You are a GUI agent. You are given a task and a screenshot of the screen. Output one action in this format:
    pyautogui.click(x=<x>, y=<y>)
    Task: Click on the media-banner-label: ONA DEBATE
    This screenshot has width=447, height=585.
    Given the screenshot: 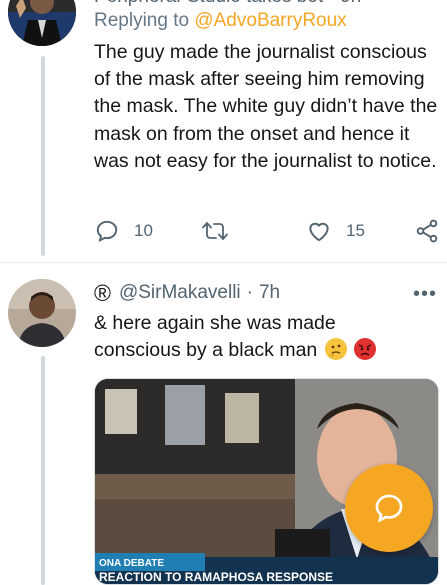 What is the action you would take?
    pyautogui.click(x=131, y=563)
    